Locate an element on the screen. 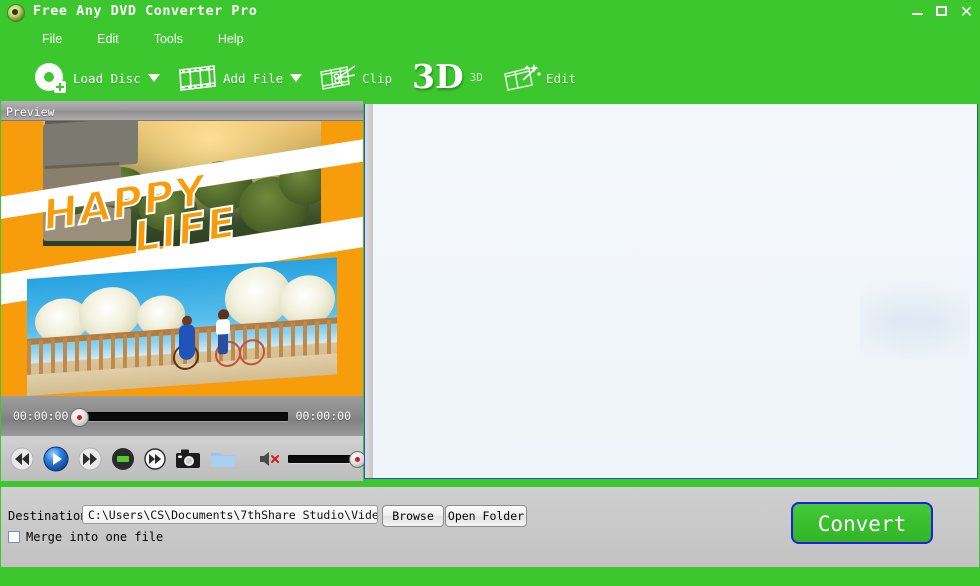 The image size is (980, 586). merge-label: Merge into one file is located at coordinates (95, 537).